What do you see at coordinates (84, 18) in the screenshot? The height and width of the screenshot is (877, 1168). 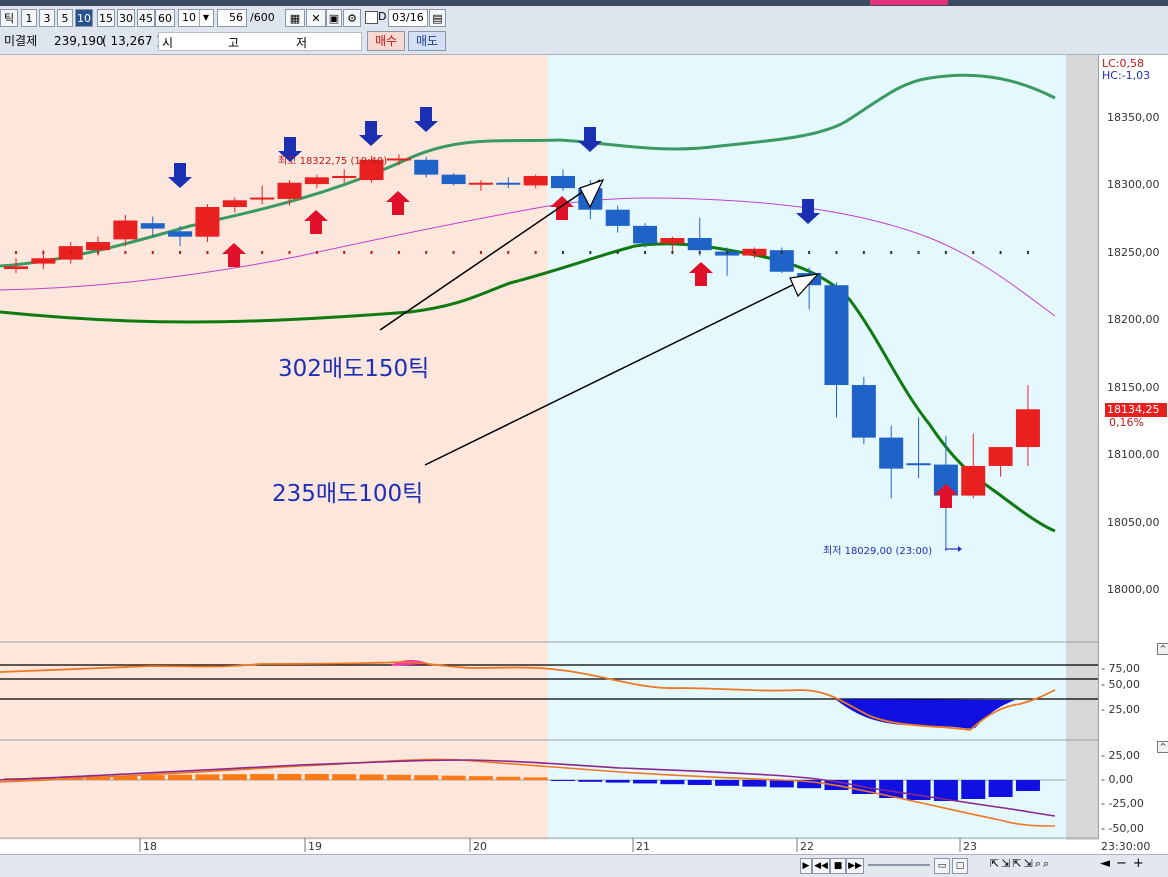 I see `period-button-10: 10` at bounding box center [84, 18].